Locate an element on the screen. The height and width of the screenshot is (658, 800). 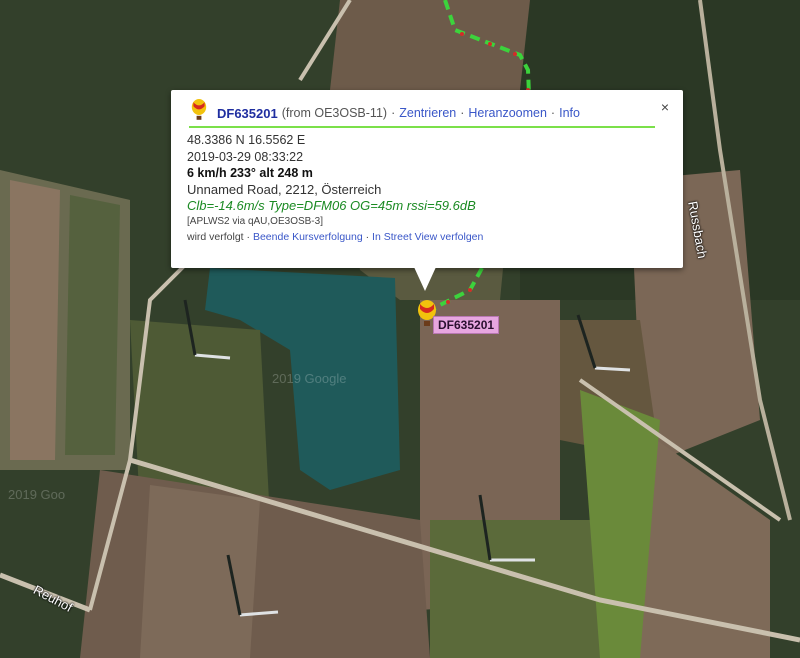
close-icon: × is located at coordinates (665, 107).